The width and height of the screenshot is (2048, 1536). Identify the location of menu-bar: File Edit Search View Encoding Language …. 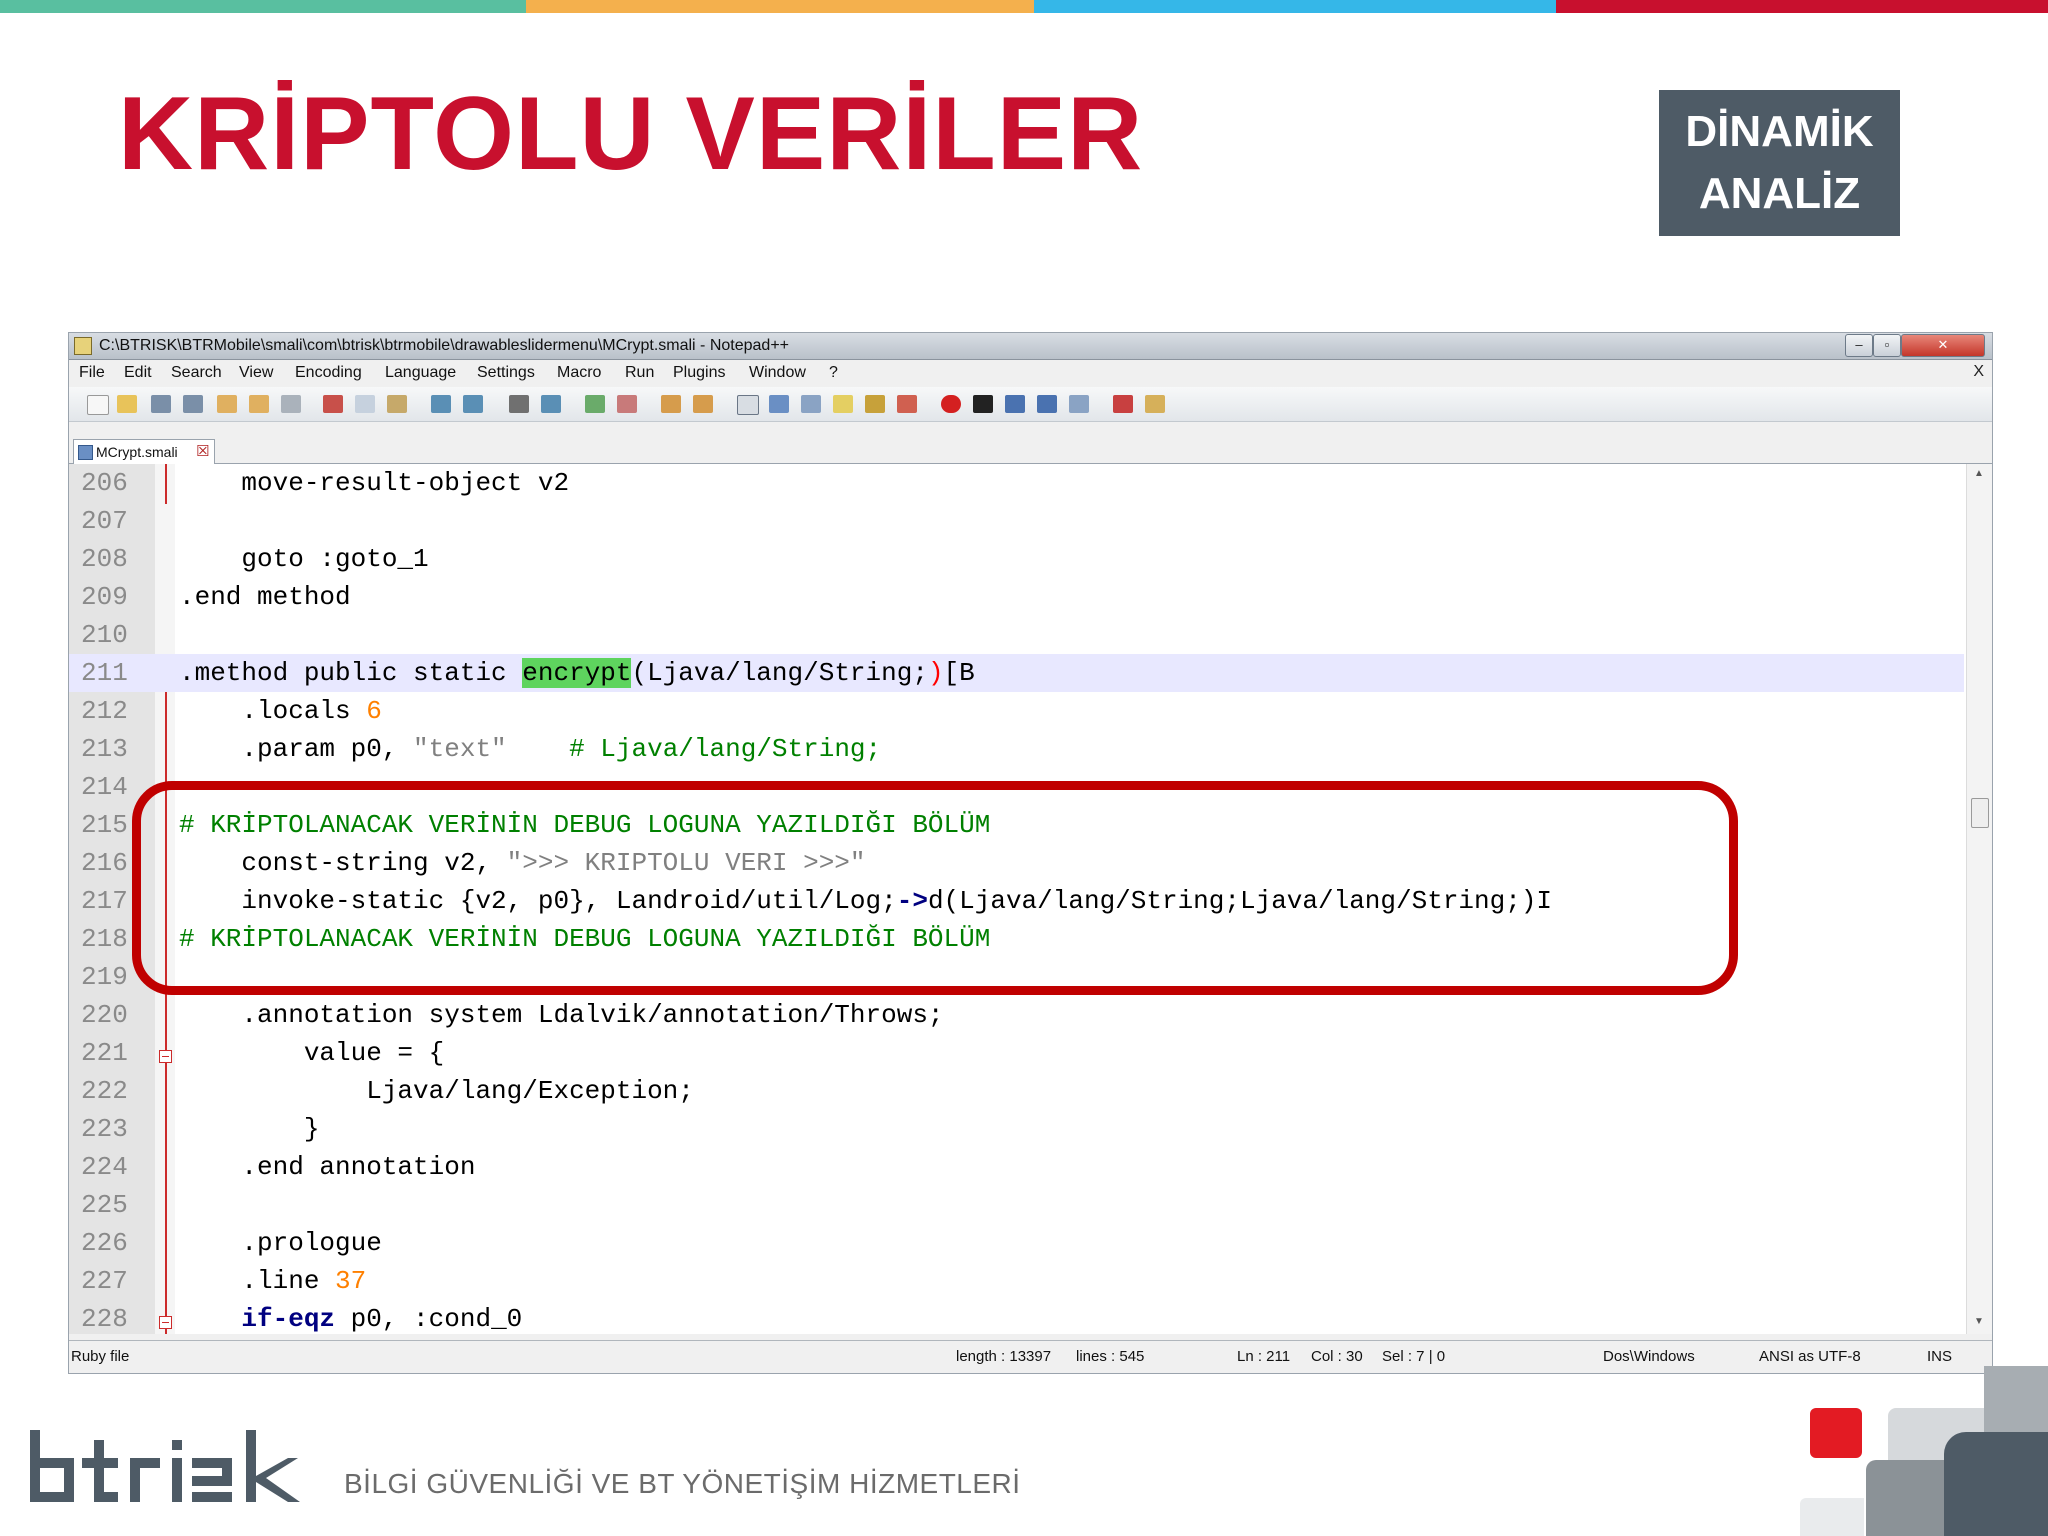
(1030, 373).